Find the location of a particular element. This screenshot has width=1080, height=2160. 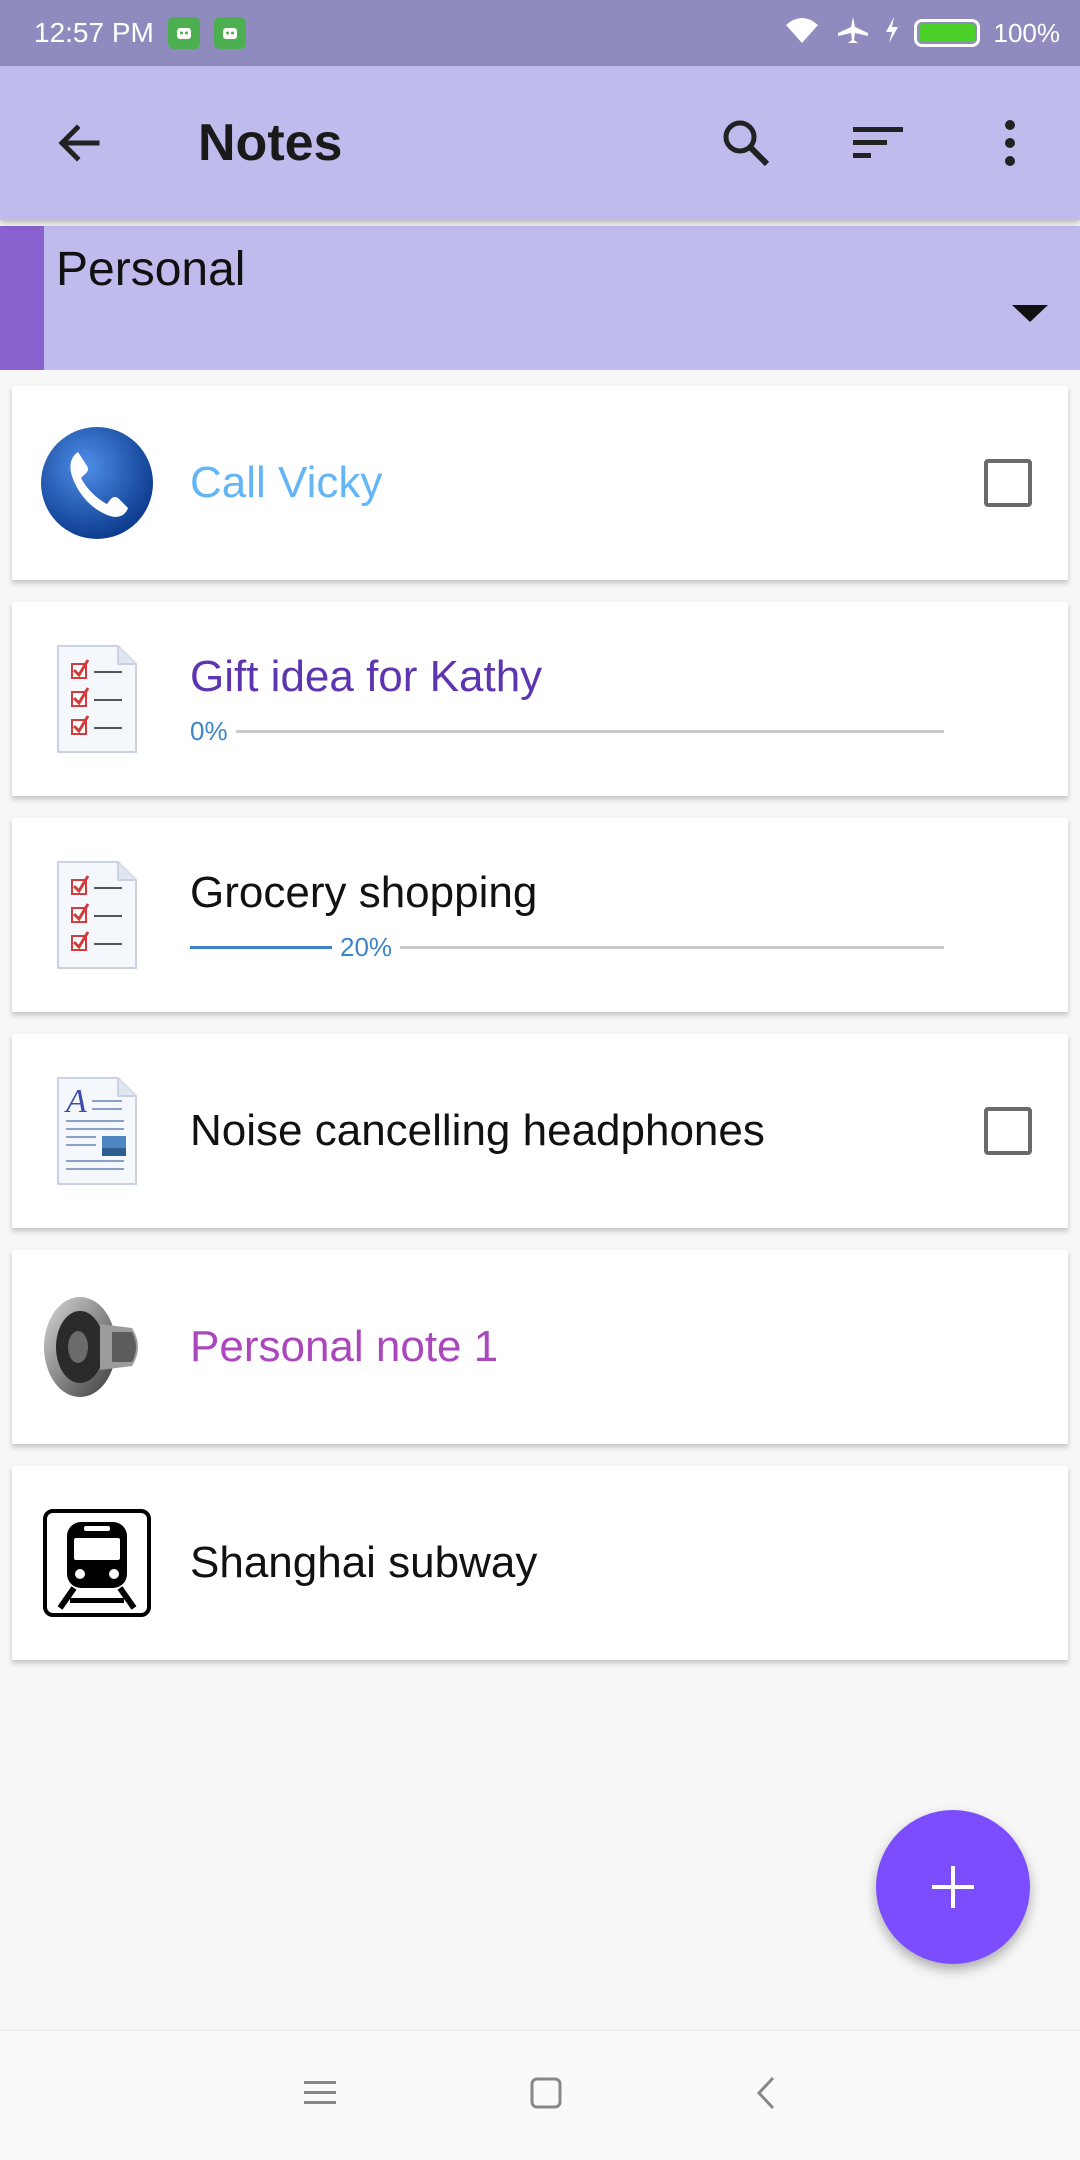

folder-dropdown-button is located at coordinates (1030, 313).